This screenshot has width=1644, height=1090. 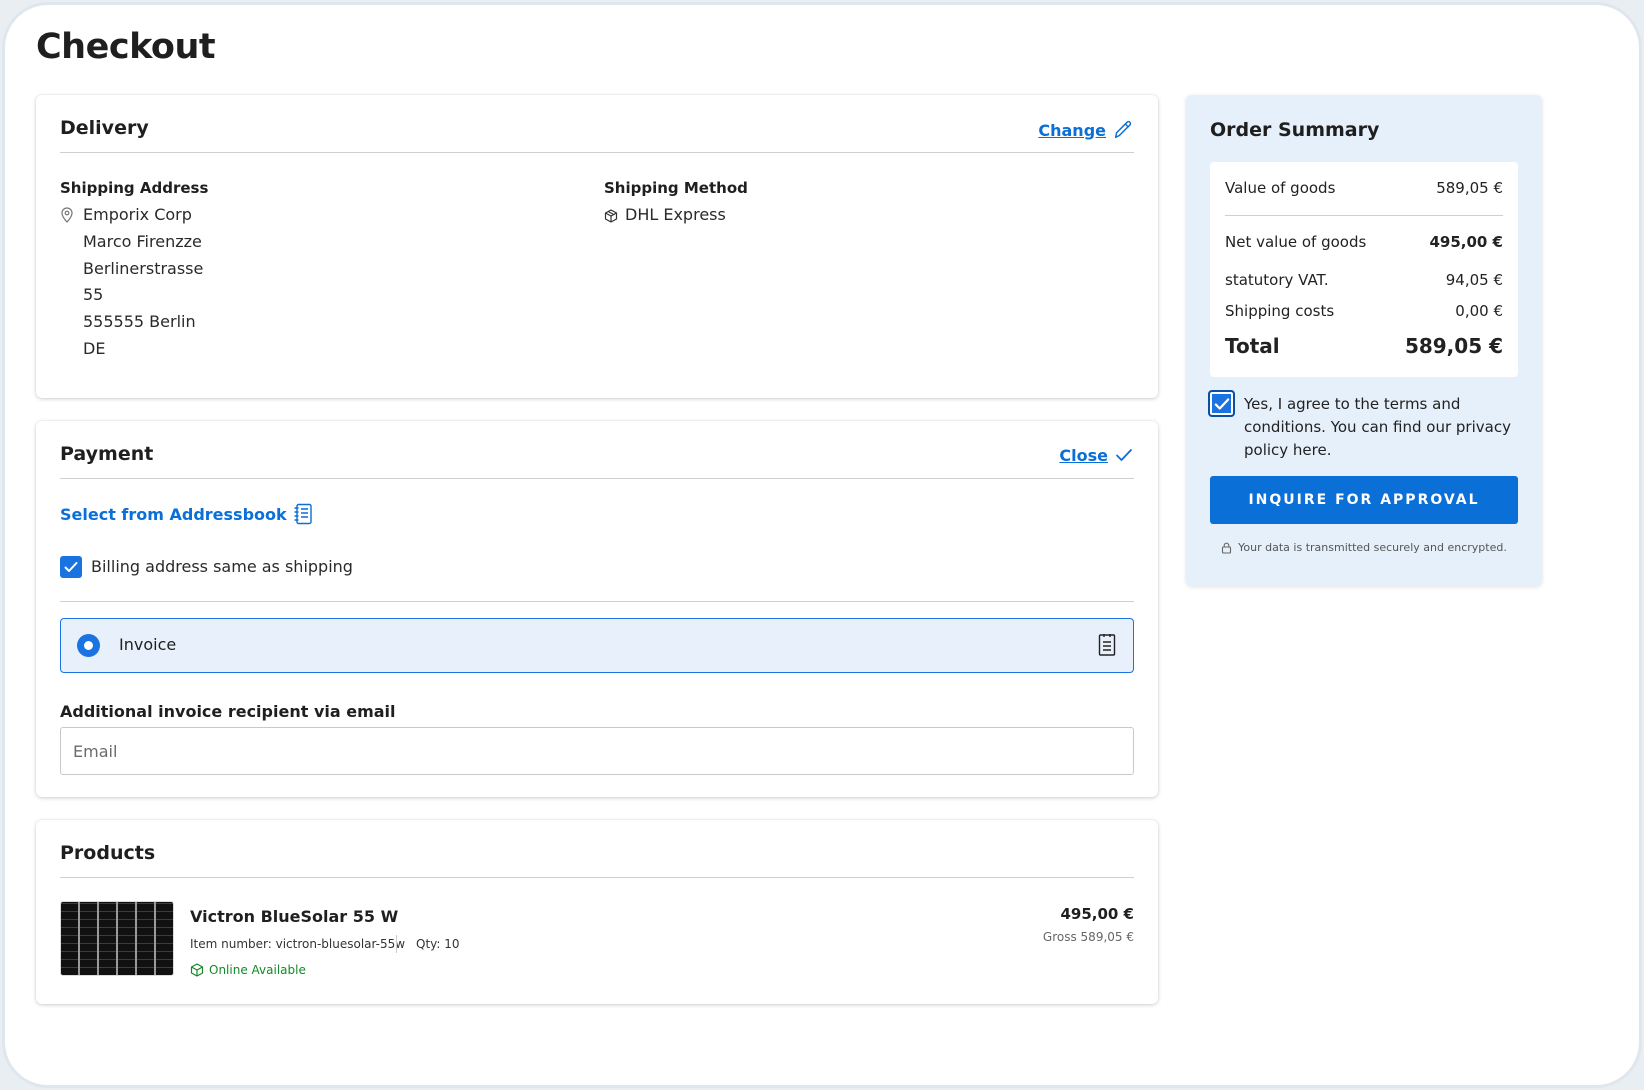 What do you see at coordinates (1280, 188) in the screenshot?
I see `value-of-goods-label: Value of goods` at bounding box center [1280, 188].